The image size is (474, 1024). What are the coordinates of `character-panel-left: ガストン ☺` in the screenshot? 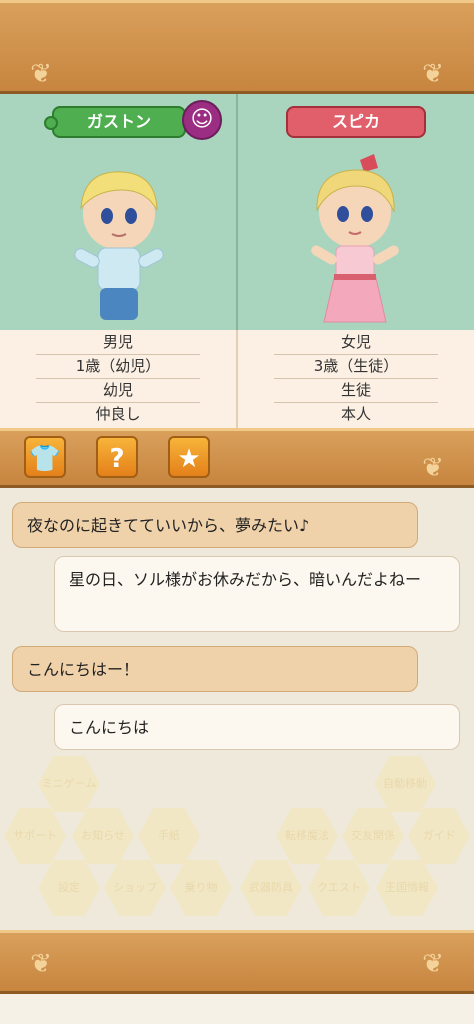 It's located at (119, 212).